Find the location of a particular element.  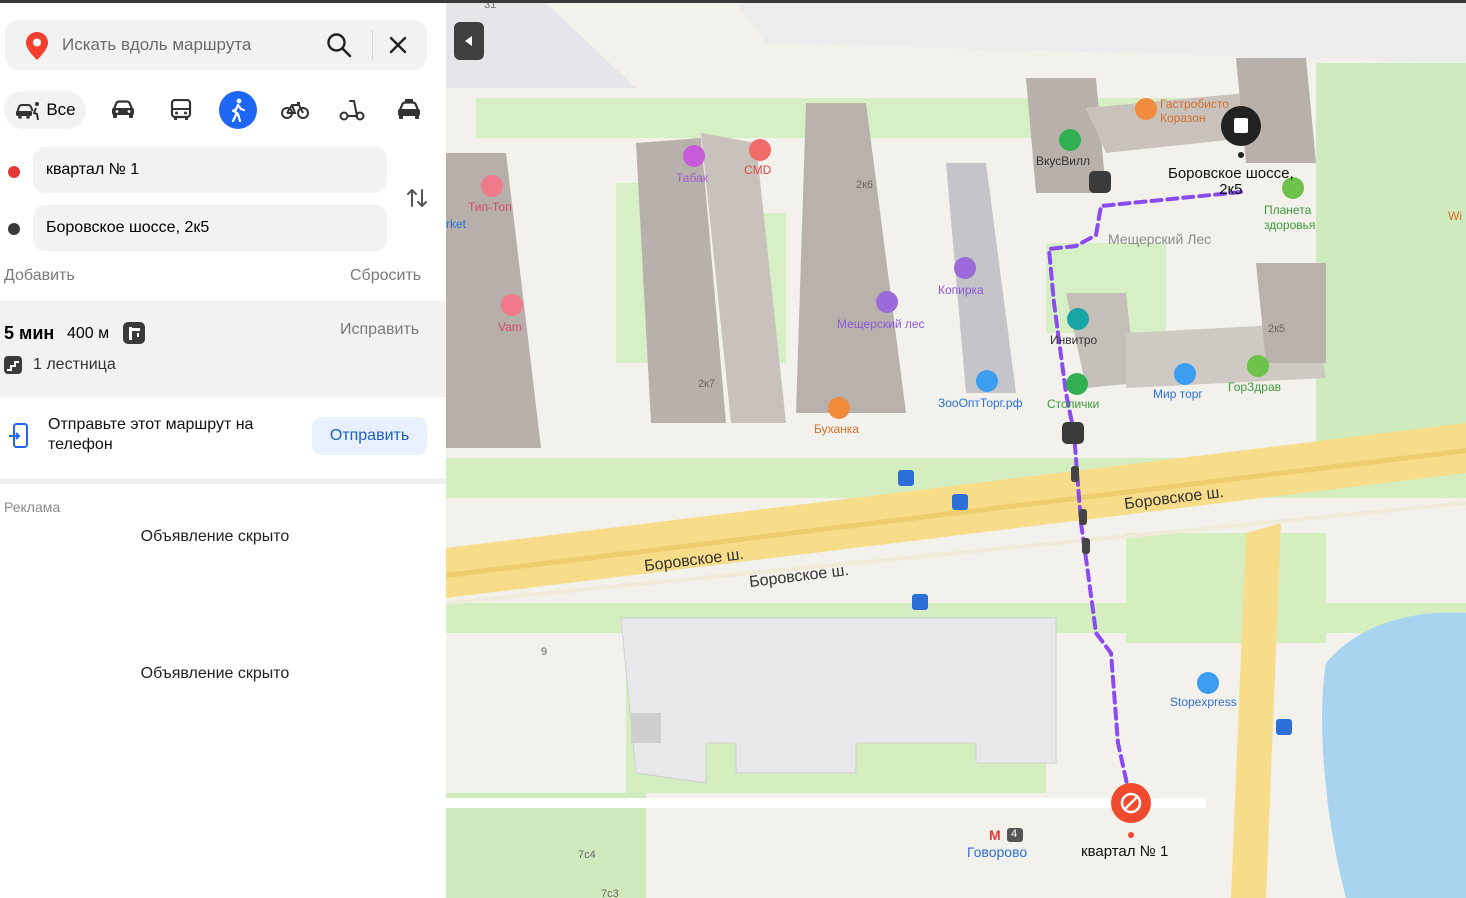

phone-send-icon is located at coordinates (19, 438).